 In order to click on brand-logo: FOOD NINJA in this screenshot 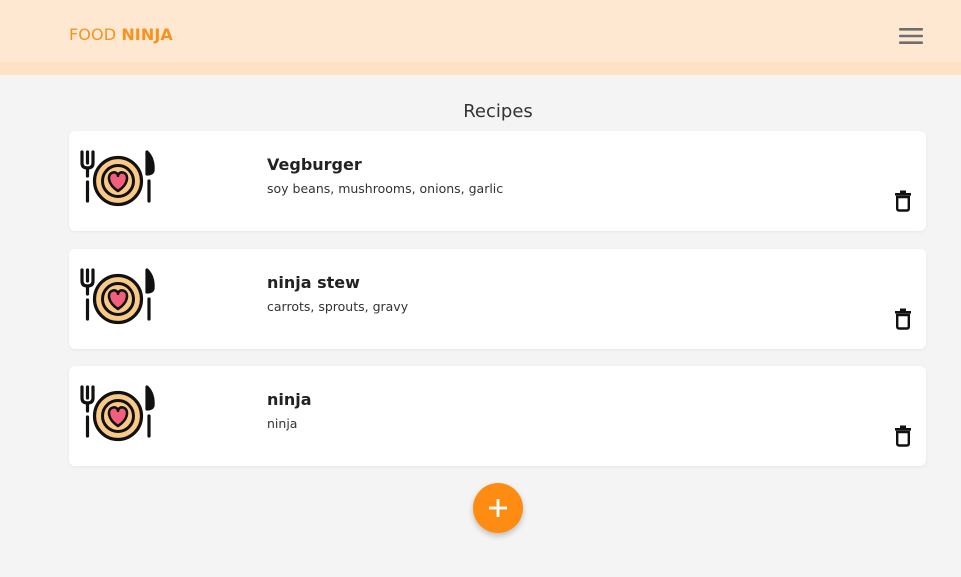, I will do `click(121, 35)`.